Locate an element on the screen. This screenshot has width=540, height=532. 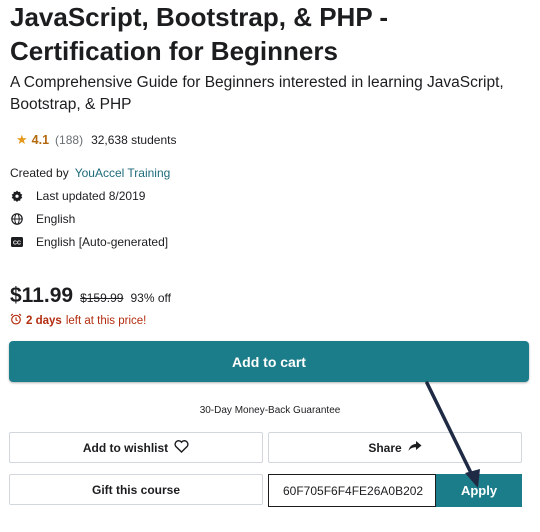
add-to-wishlist-button: Add to wishlist is located at coordinates (136, 447).